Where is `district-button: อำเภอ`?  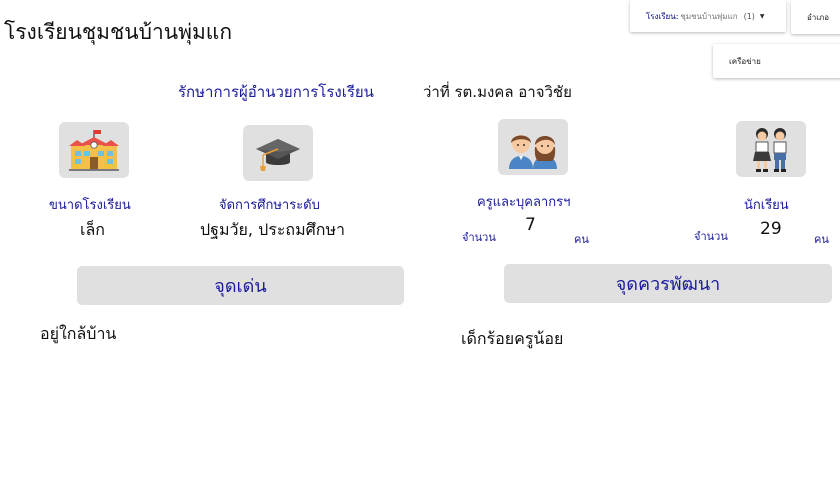
district-button: อำเภอ is located at coordinates (815, 17).